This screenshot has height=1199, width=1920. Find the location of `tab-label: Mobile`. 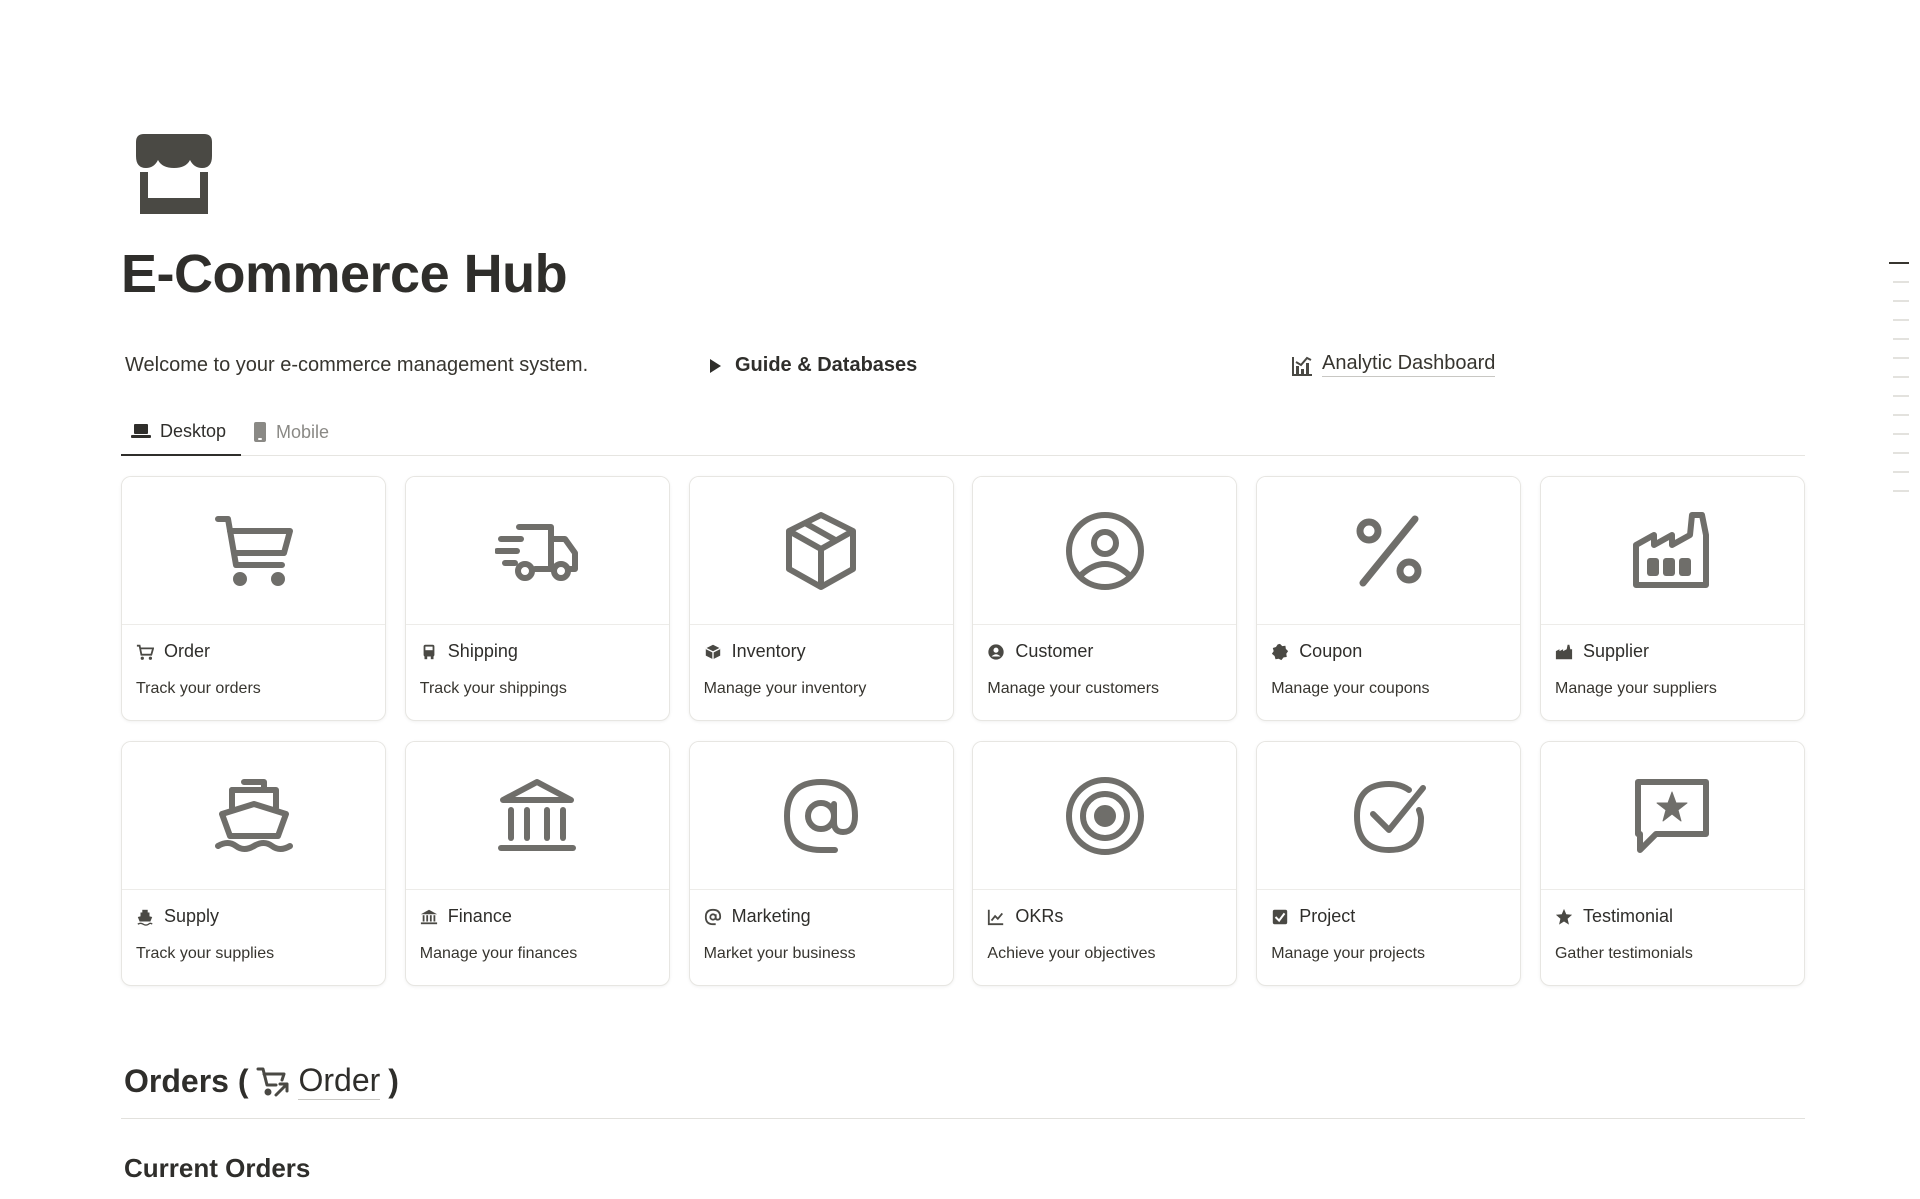

tab-label: Mobile is located at coordinates (302, 432).